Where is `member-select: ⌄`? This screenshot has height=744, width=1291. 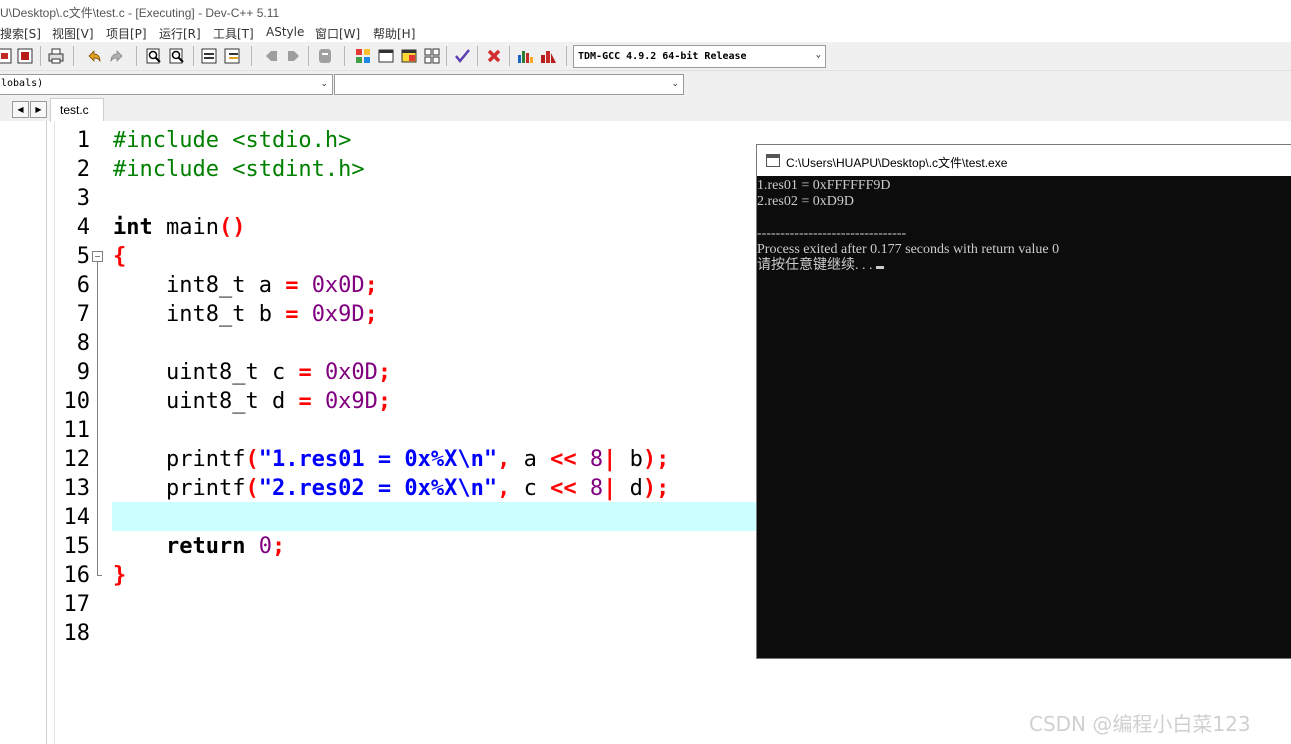
member-select: ⌄ is located at coordinates (509, 84).